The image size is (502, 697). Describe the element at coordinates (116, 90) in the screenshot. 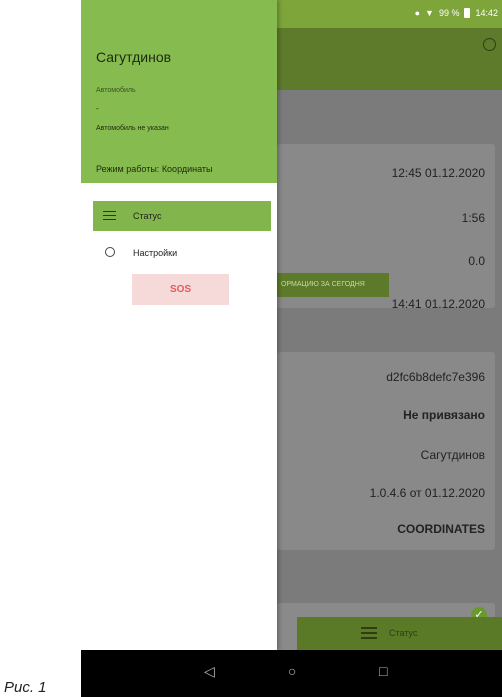

I see `car-label: Автомобиль` at that location.